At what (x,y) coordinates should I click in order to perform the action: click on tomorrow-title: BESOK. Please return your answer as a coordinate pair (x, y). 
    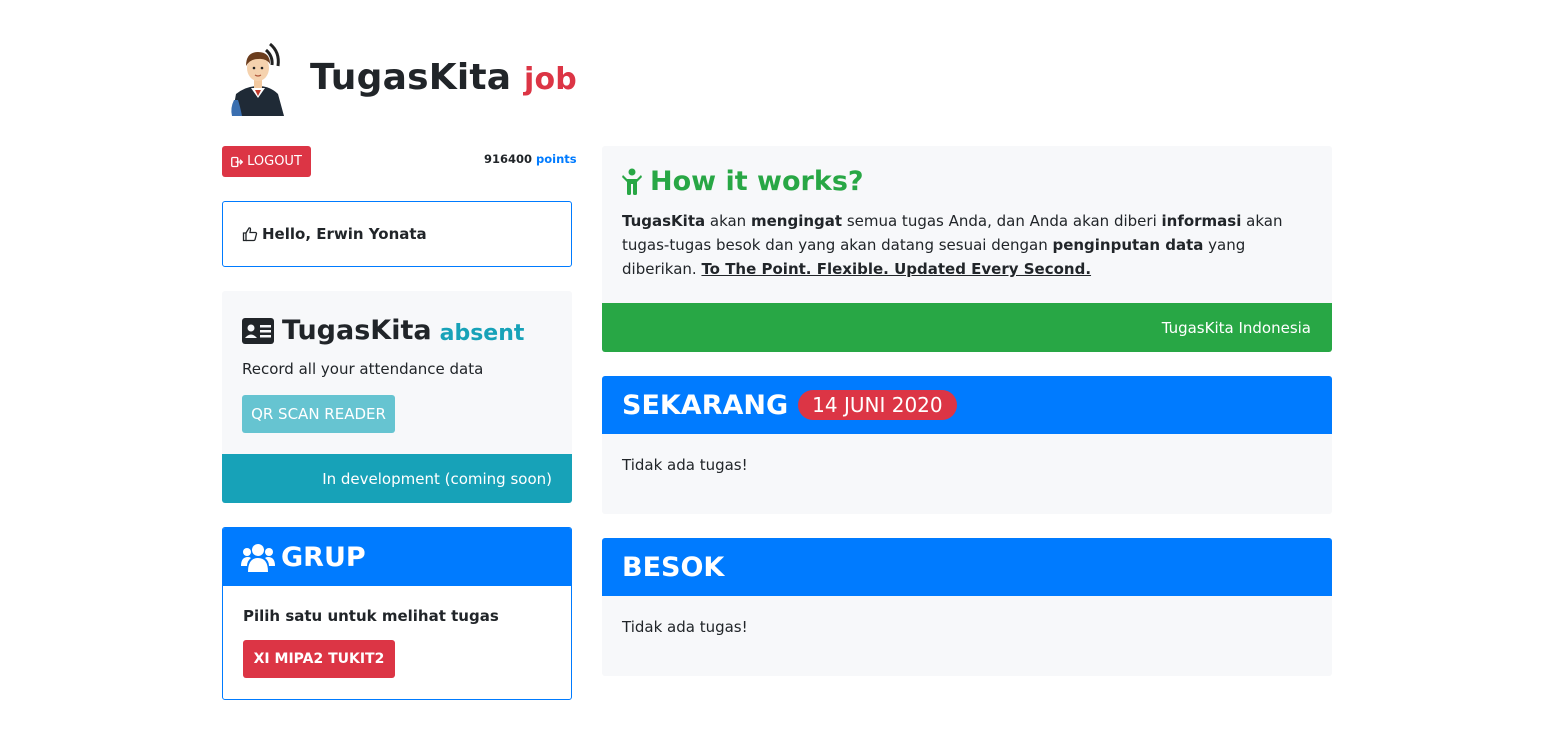
    Looking at the image, I should click on (673, 567).